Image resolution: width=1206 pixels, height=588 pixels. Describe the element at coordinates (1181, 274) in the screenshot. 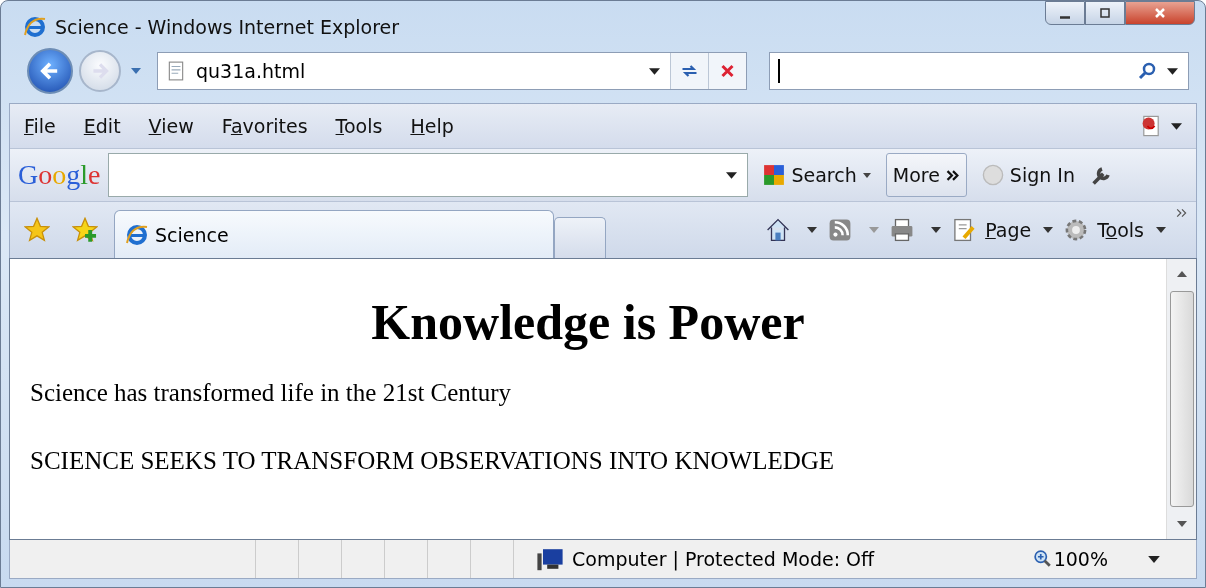

I see `scroll-up-icon` at that location.